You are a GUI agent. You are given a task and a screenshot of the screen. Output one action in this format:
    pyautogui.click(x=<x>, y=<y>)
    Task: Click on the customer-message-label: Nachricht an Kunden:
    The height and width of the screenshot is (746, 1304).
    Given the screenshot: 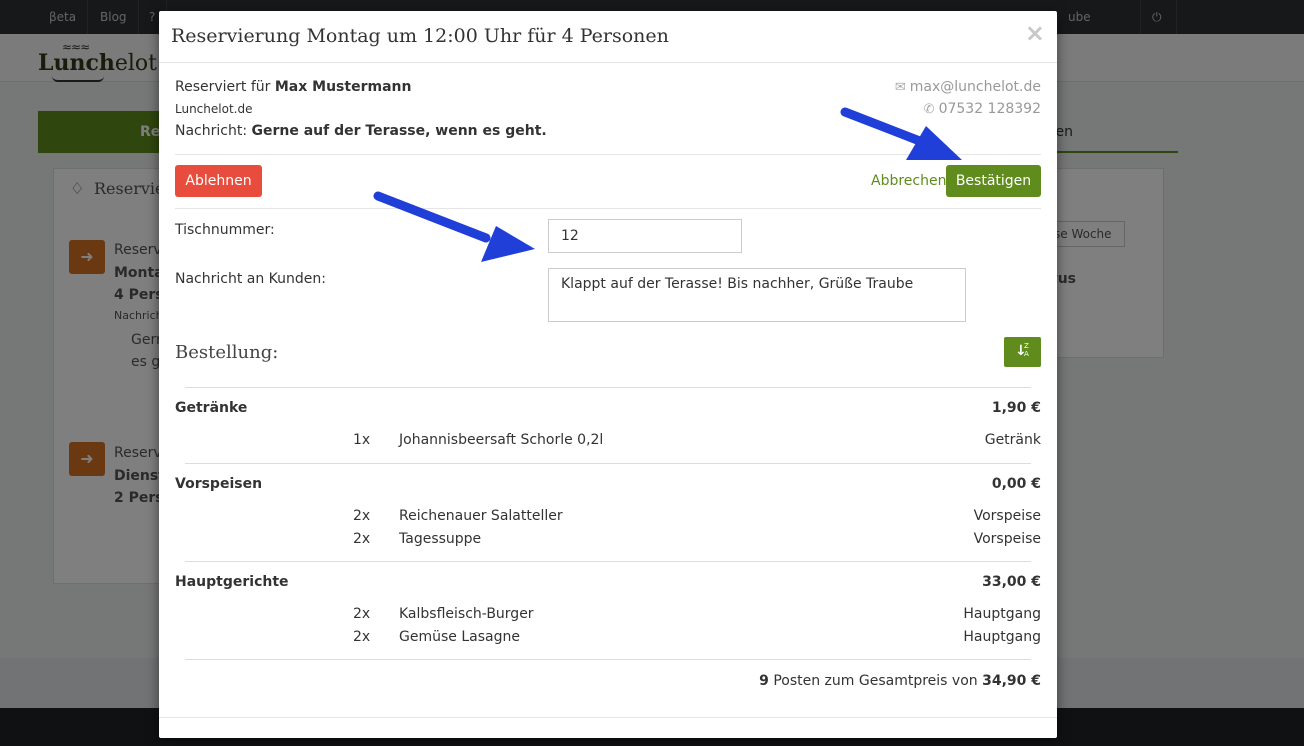 What is the action you would take?
    pyautogui.click(x=250, y=279)
    